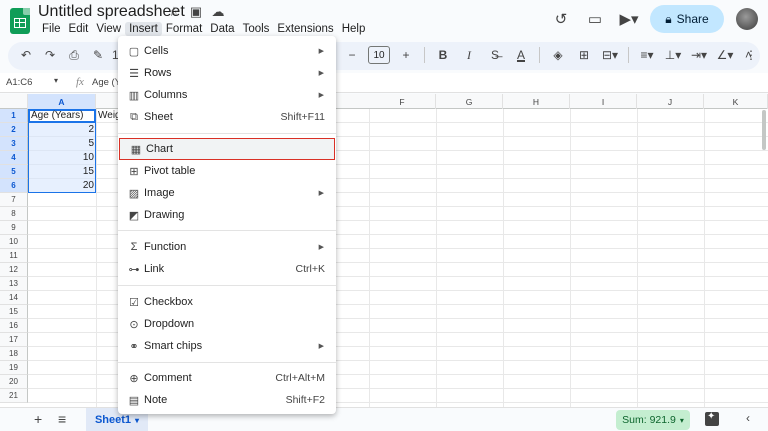 This screenshot has width=768, height=431. I want to click on row-header-1: 1, so click(14, 116).